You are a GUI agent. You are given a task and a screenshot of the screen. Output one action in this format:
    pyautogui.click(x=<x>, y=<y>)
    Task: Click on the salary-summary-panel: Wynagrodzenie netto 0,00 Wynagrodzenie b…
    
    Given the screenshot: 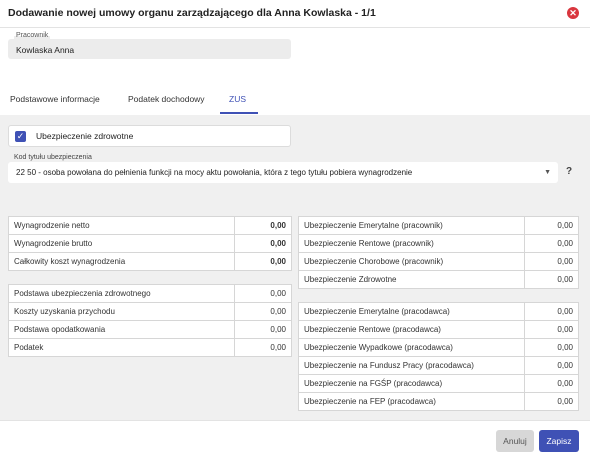 What is the action you would take?
    pyautogui.click(x=150, y=243)
    